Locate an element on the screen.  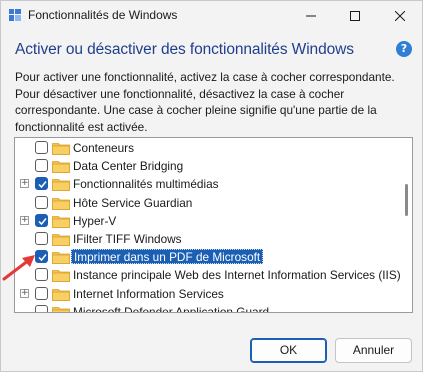
feature-row: + Fonctionnalités multimédias is located at coordinates (207, 184).